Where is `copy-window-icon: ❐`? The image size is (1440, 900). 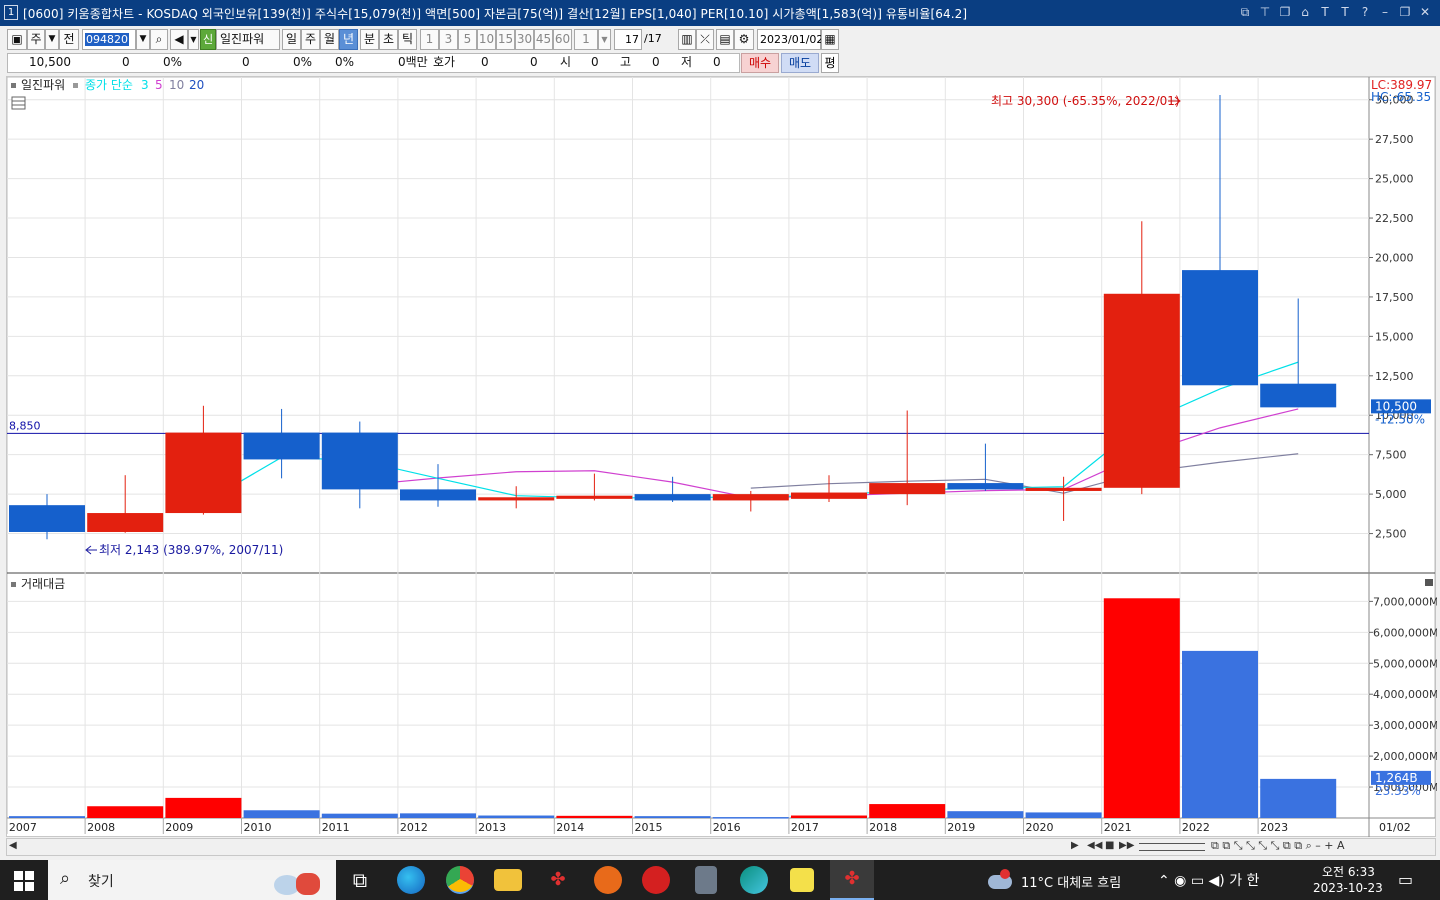 copy-window-icon: ❐ is located at coordinates (1285, 12).